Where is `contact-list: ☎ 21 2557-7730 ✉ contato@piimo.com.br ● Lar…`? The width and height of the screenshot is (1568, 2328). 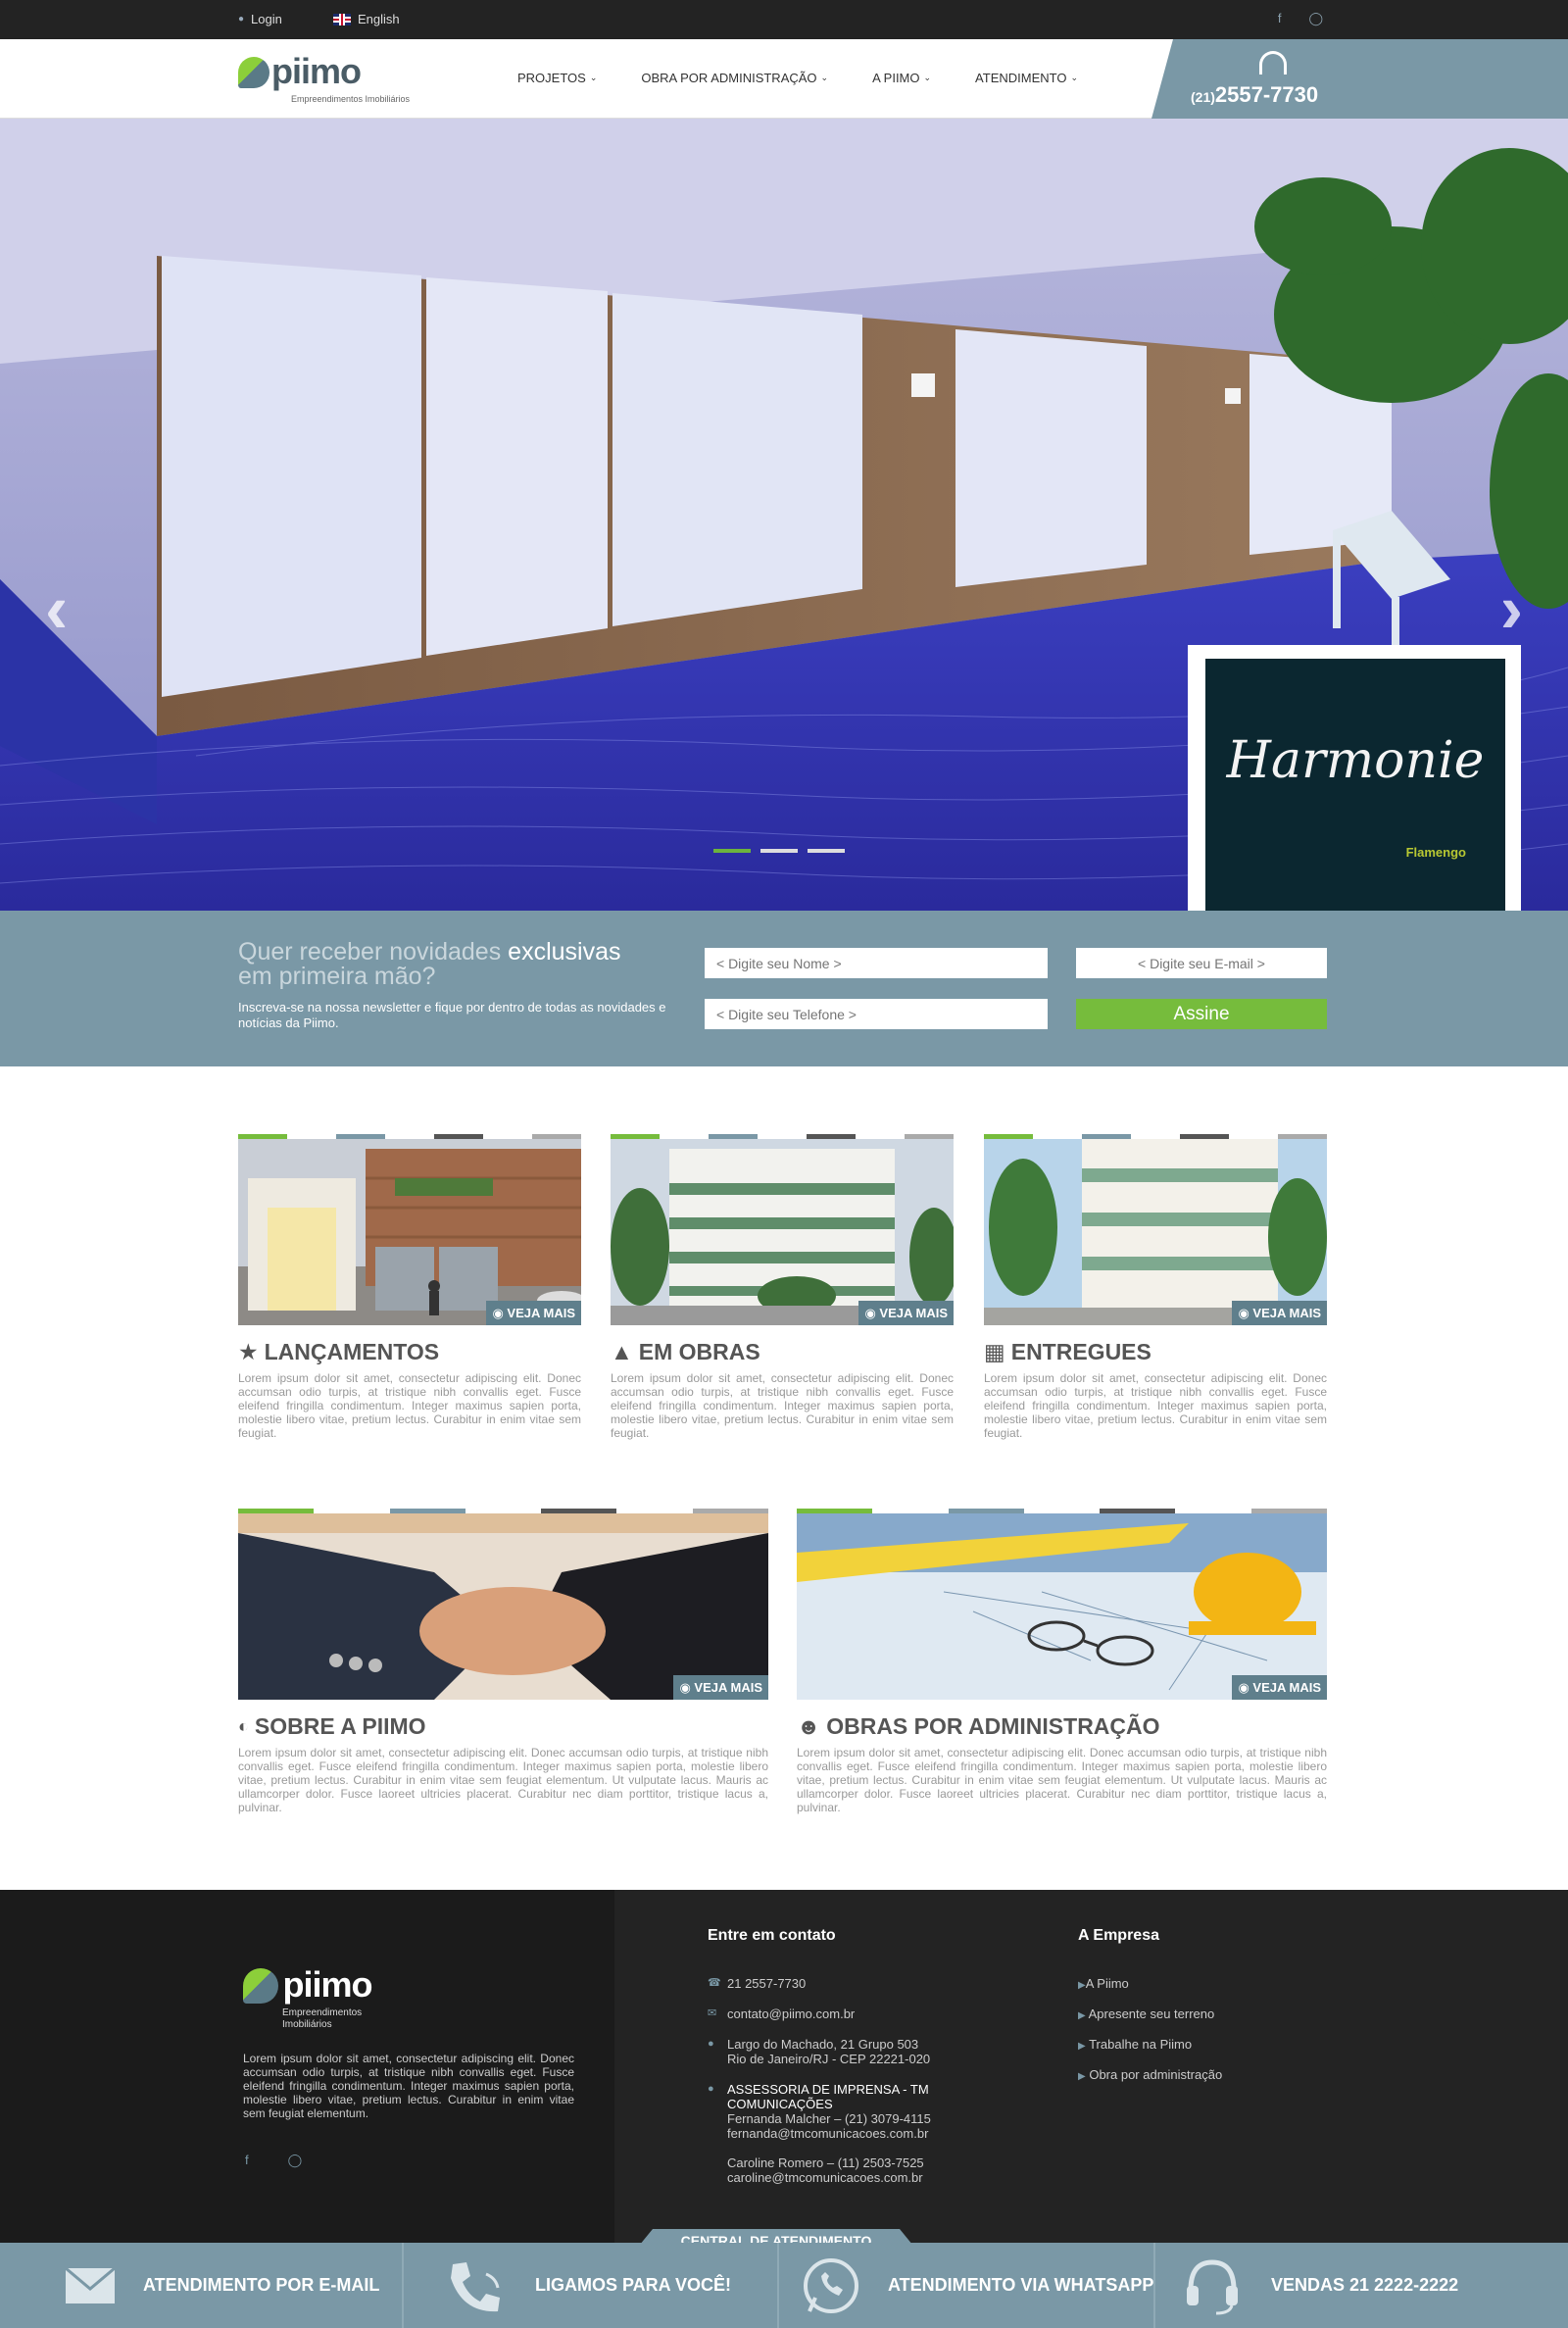
contact-list: ☎ 21 2557-7730 ✉ contato@piimo.com.br ● Lar… is located at coordinates (859, 2088).